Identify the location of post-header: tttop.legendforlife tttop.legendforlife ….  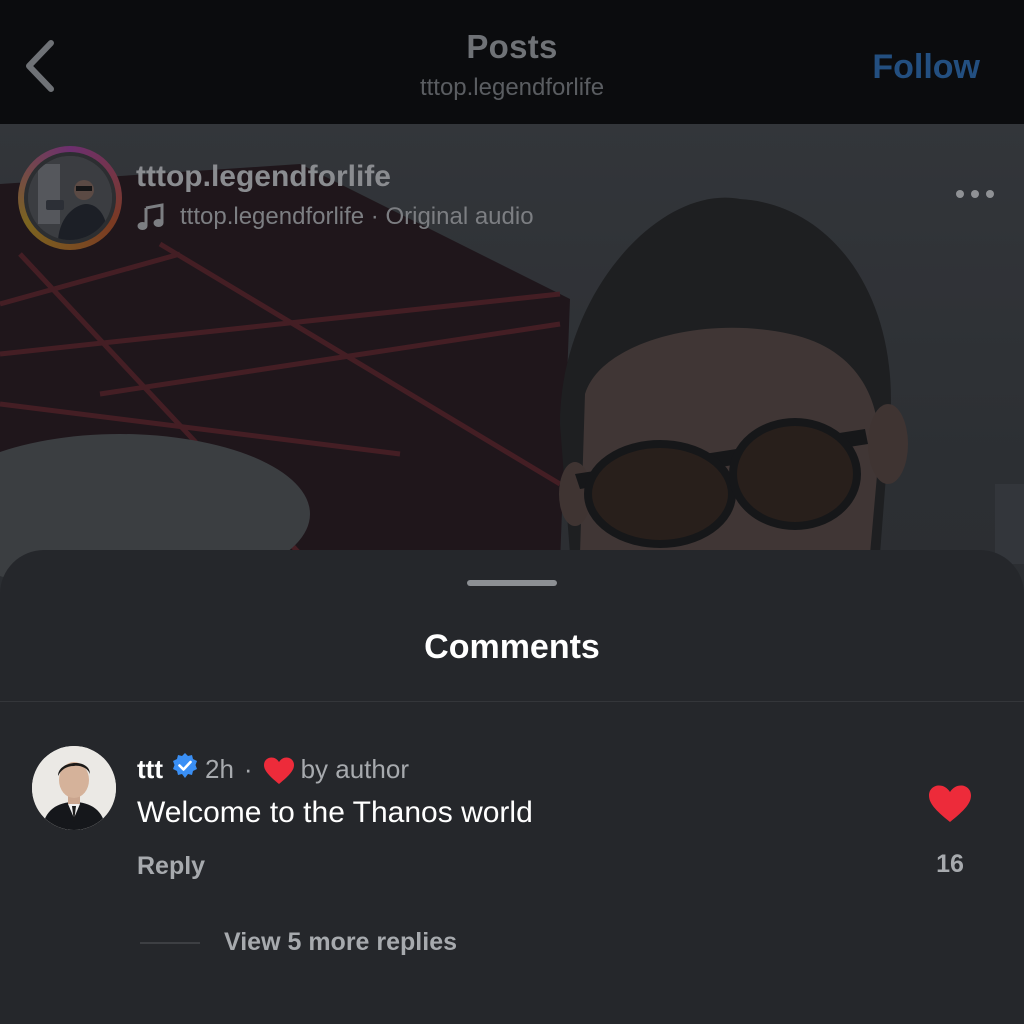
(513, 201).